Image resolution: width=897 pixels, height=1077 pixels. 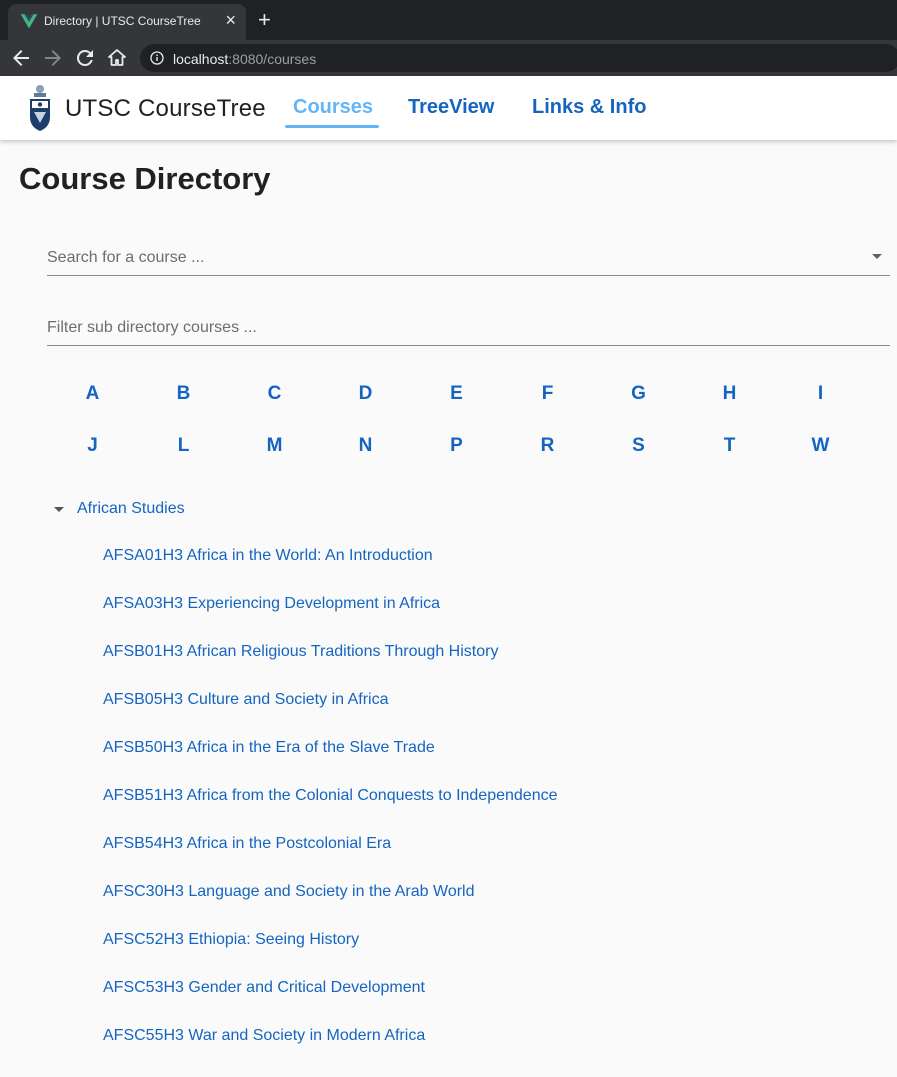 I want to click on browser-tab: Directory | UTSC CourseTree ×, so click(x=127, y=22).